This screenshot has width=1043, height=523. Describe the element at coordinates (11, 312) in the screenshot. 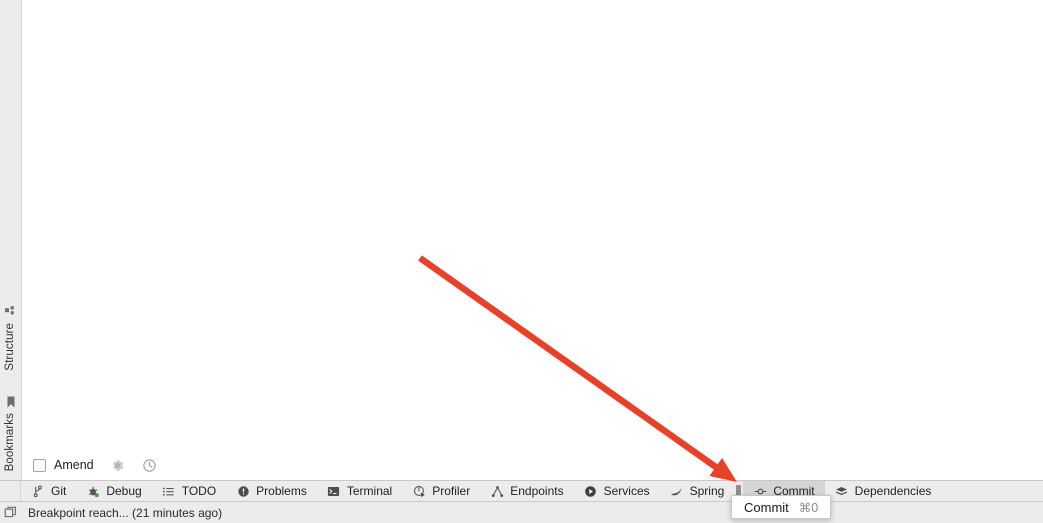

I see `structure-icon` at that location.